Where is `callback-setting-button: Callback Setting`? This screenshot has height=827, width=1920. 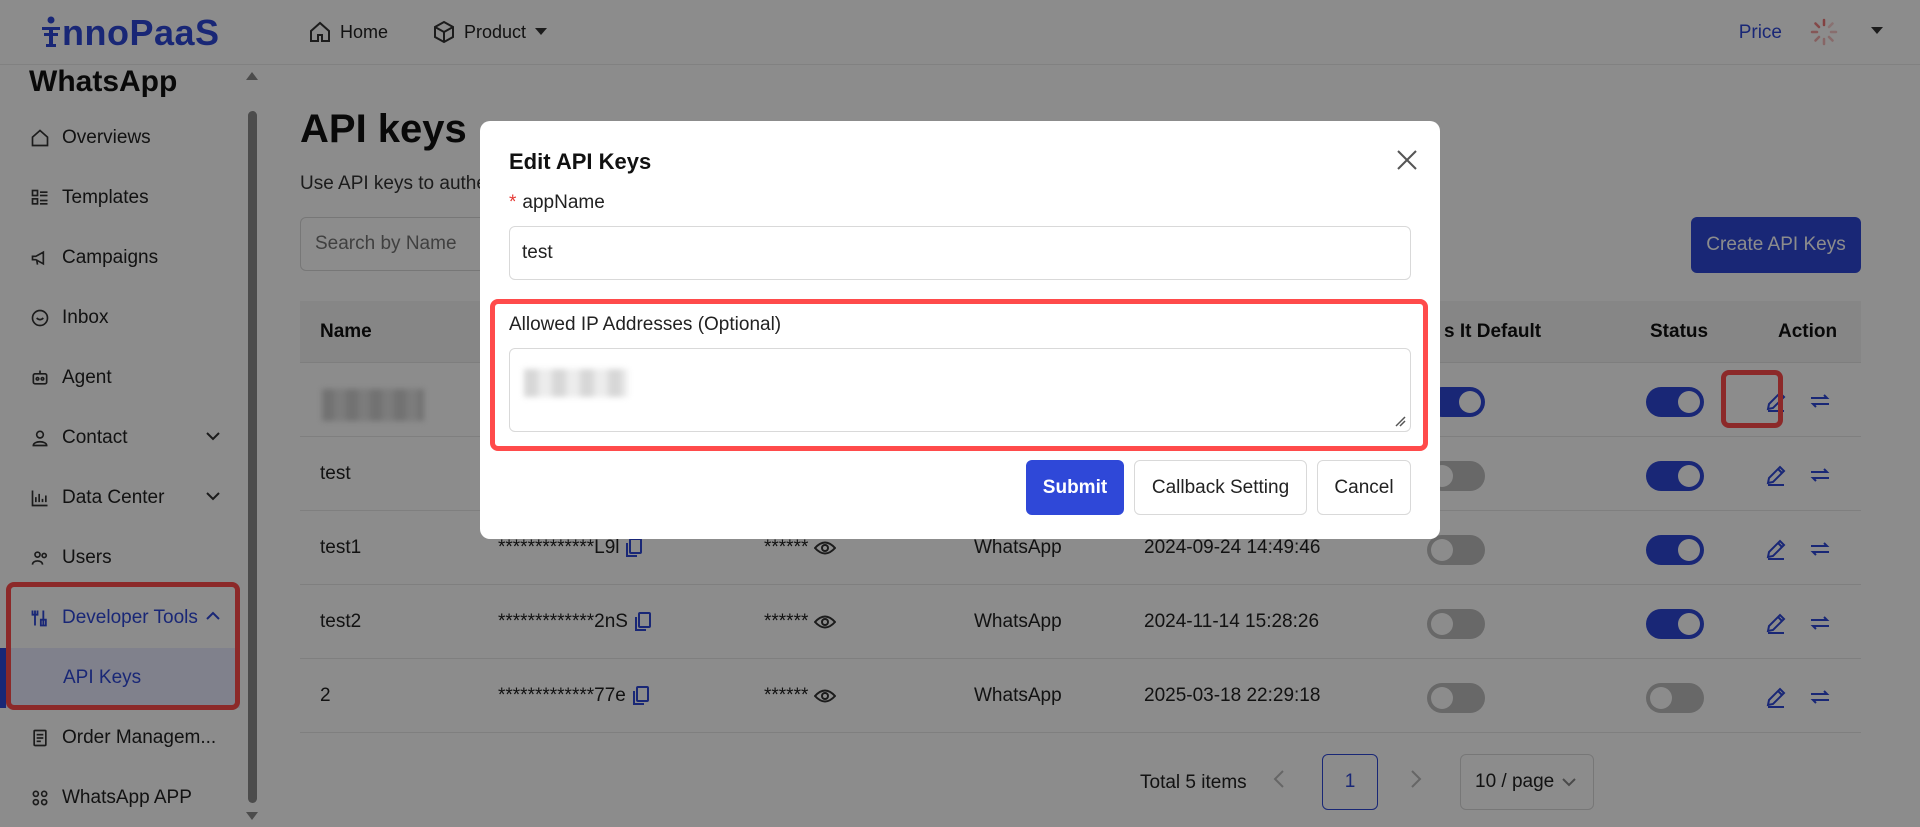
callback-setting-button: Callback Setting is located at coordinates (1220, 487).